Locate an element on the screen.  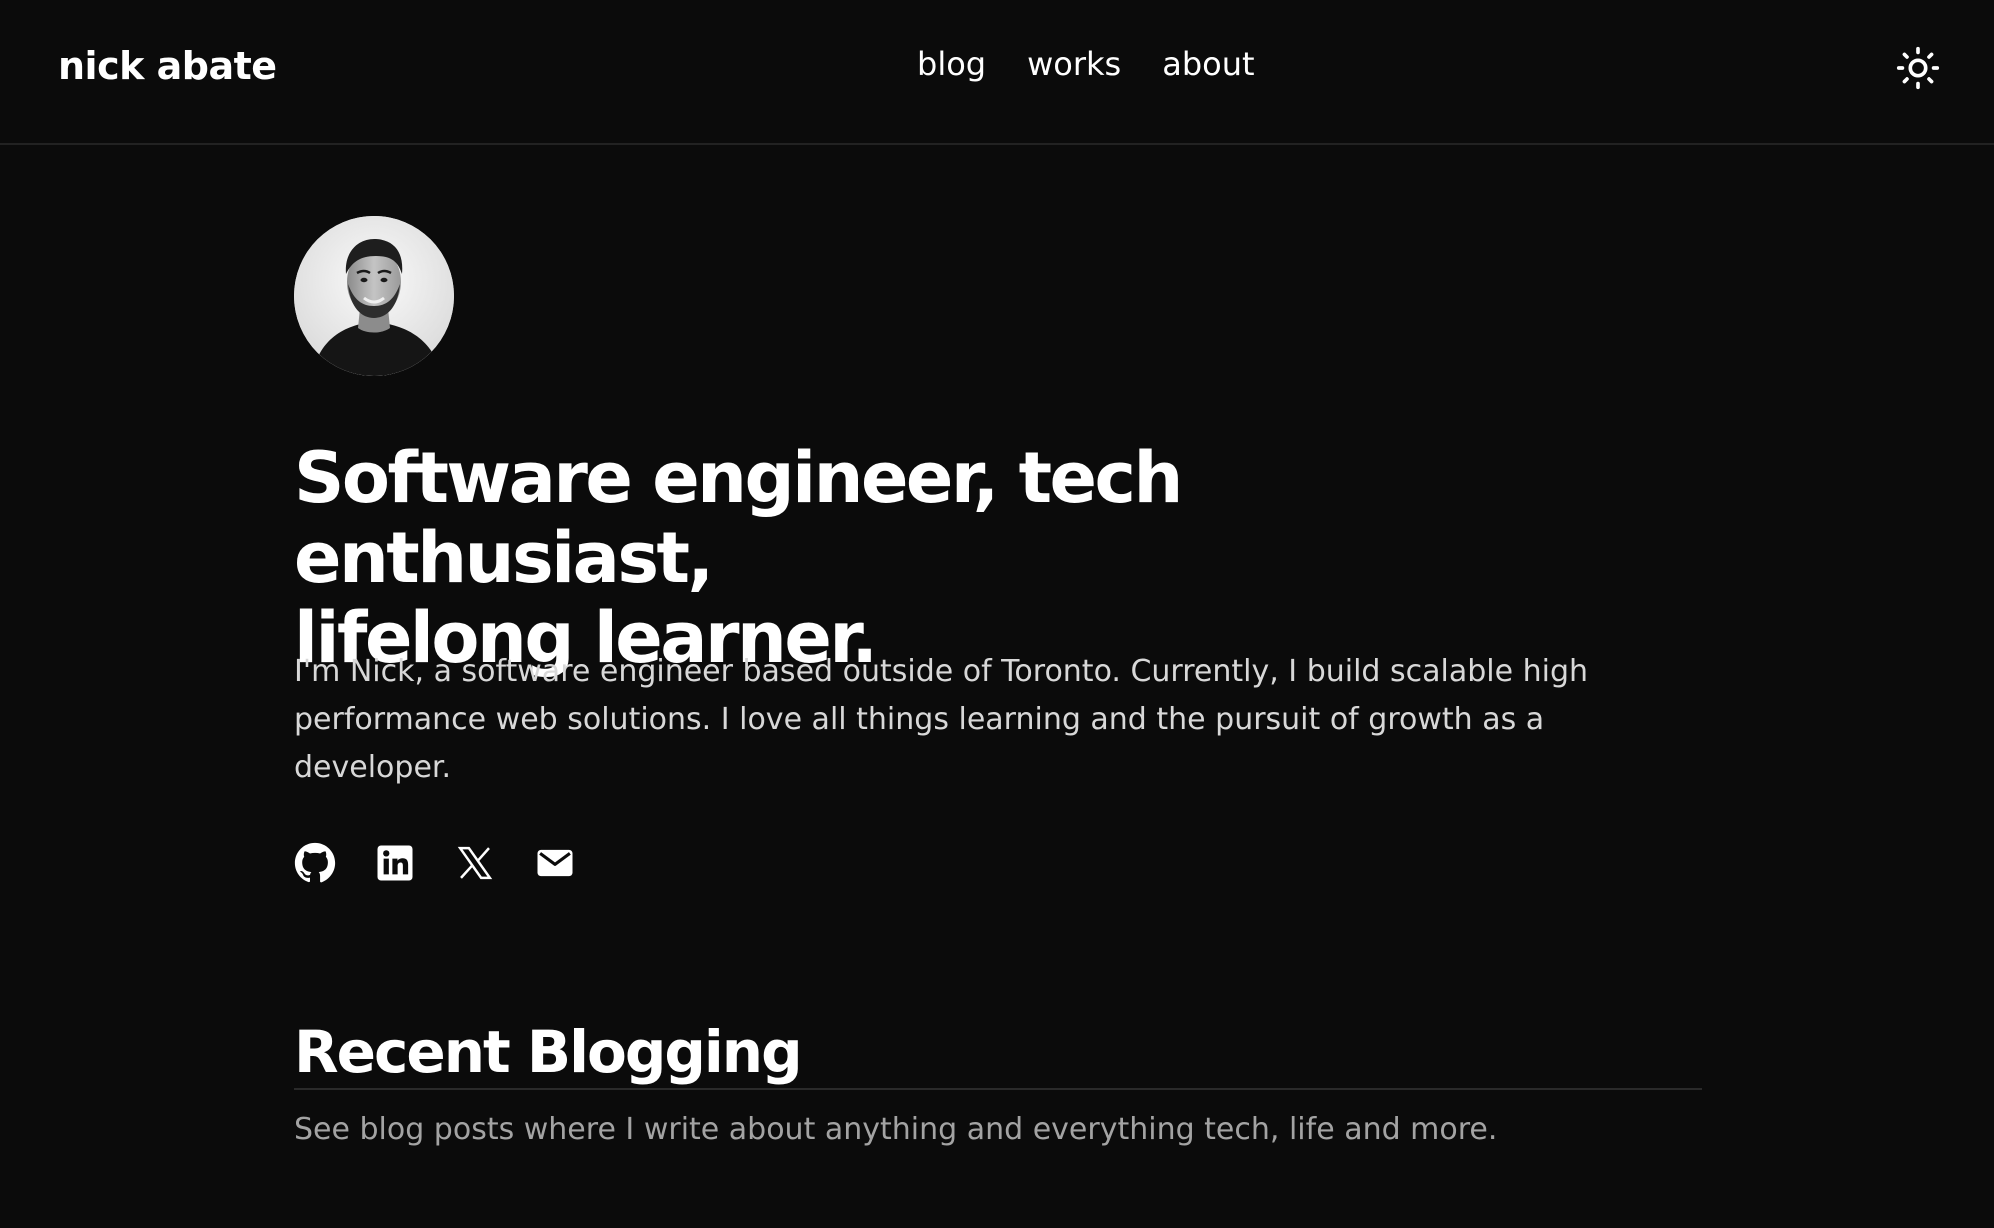
github-link is located at coordinates (315, 863).